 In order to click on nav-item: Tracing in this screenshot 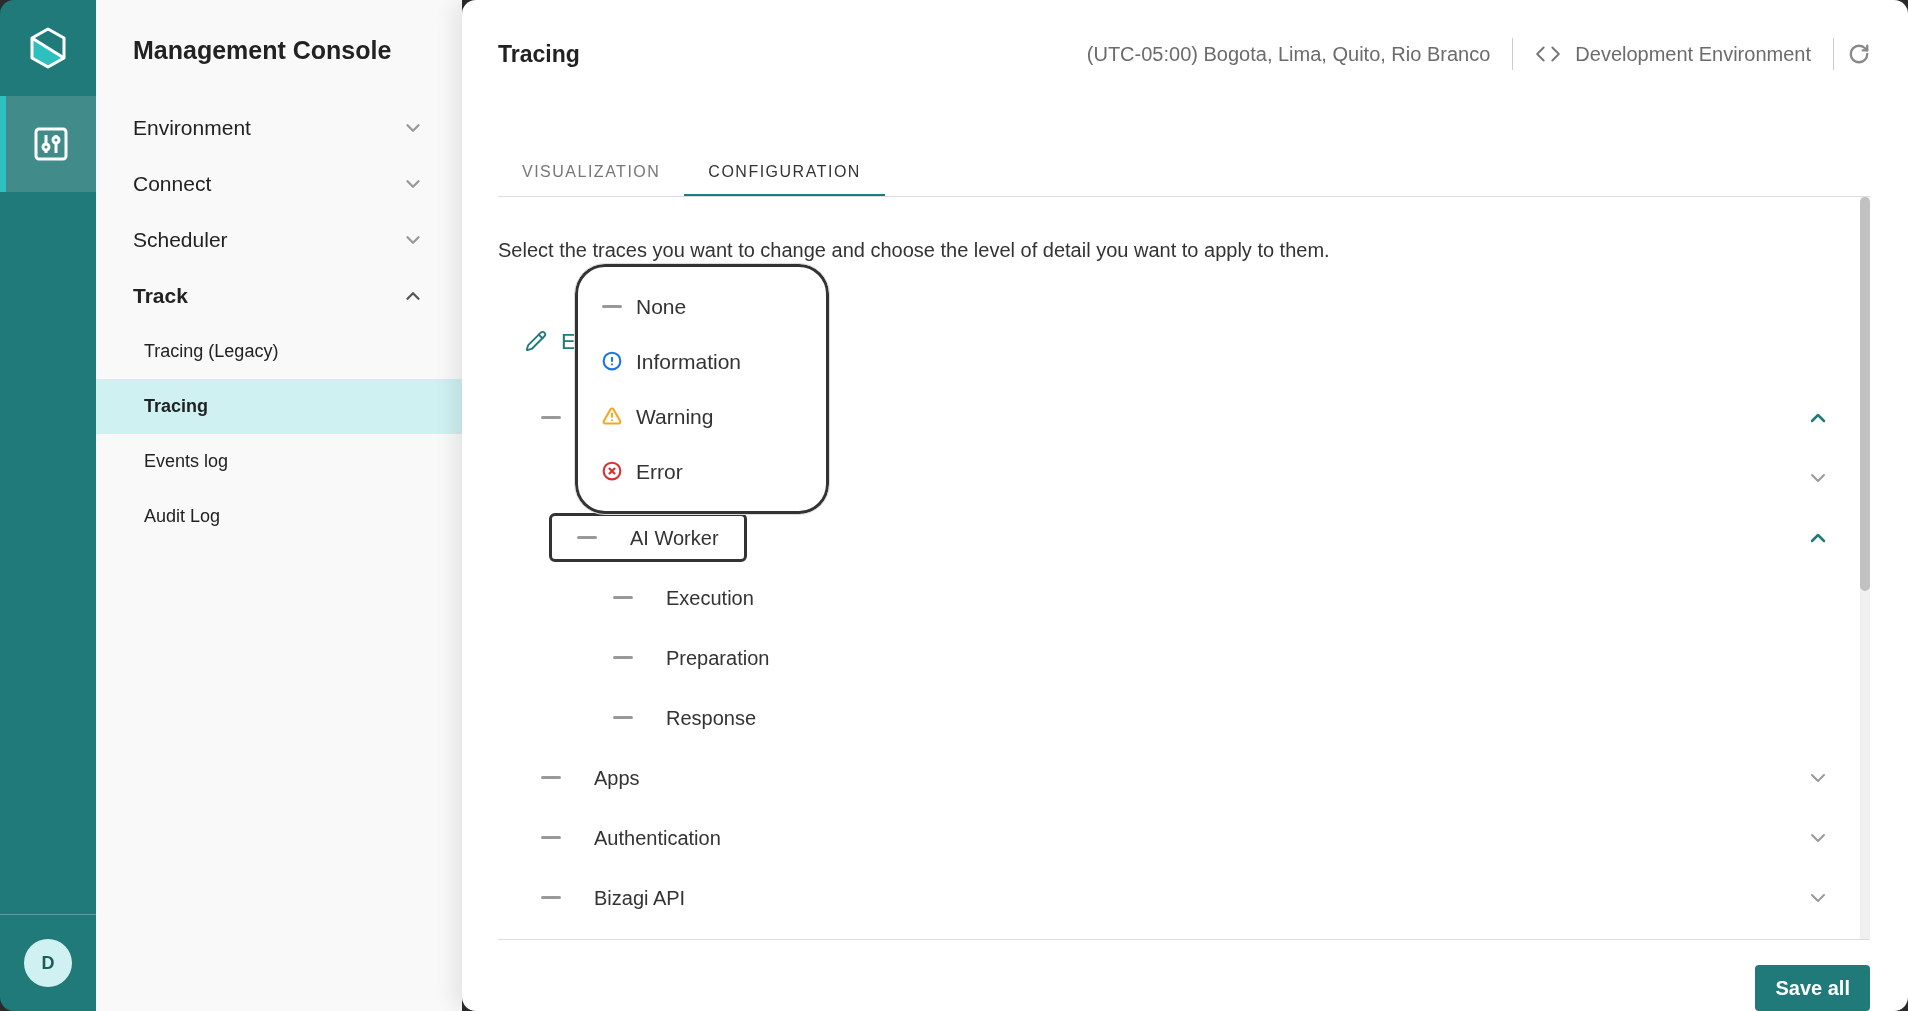, I will do `click(279, 406)`.